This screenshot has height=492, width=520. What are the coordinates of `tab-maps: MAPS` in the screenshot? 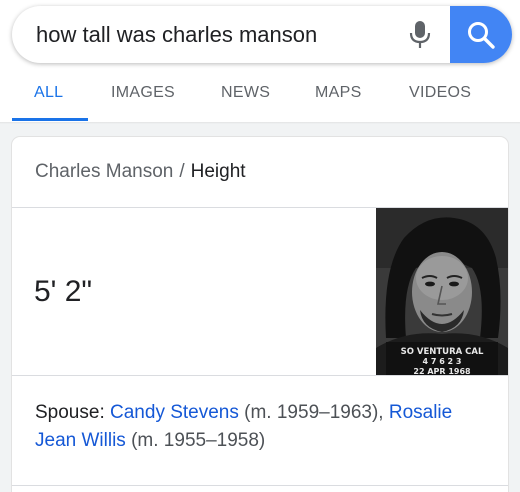 It's located at (338, 93).